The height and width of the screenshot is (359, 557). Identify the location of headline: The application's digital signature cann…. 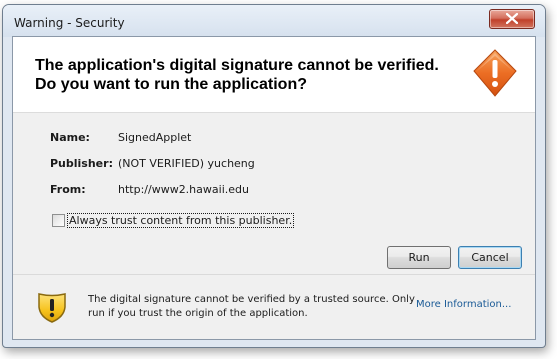
(245, 75).